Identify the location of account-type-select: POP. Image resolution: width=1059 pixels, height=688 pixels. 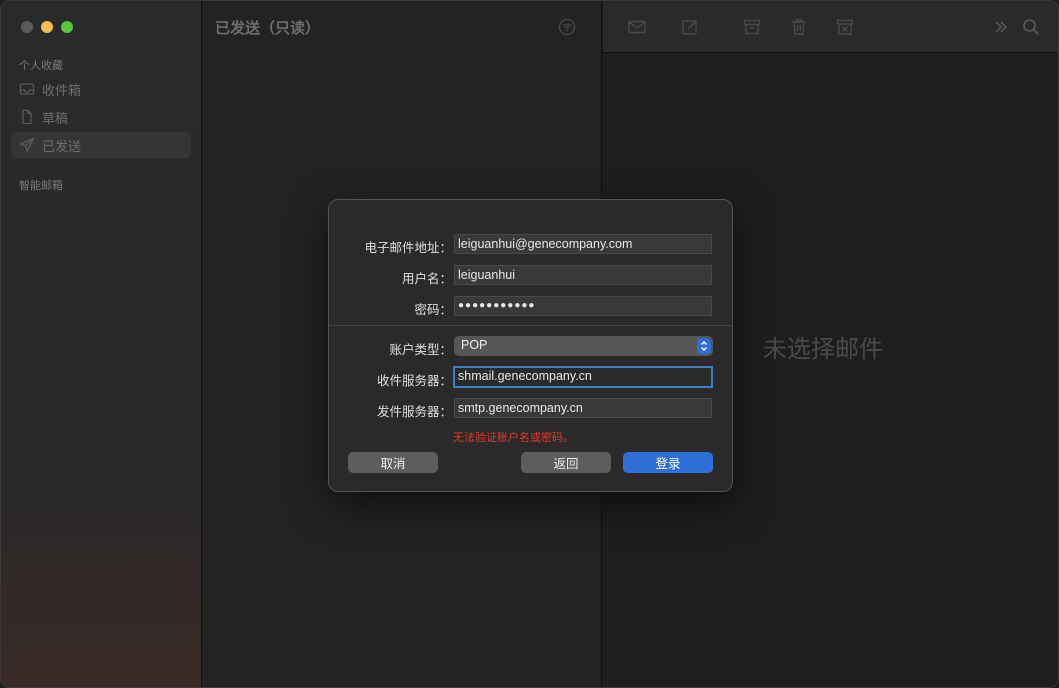
(583, 346).